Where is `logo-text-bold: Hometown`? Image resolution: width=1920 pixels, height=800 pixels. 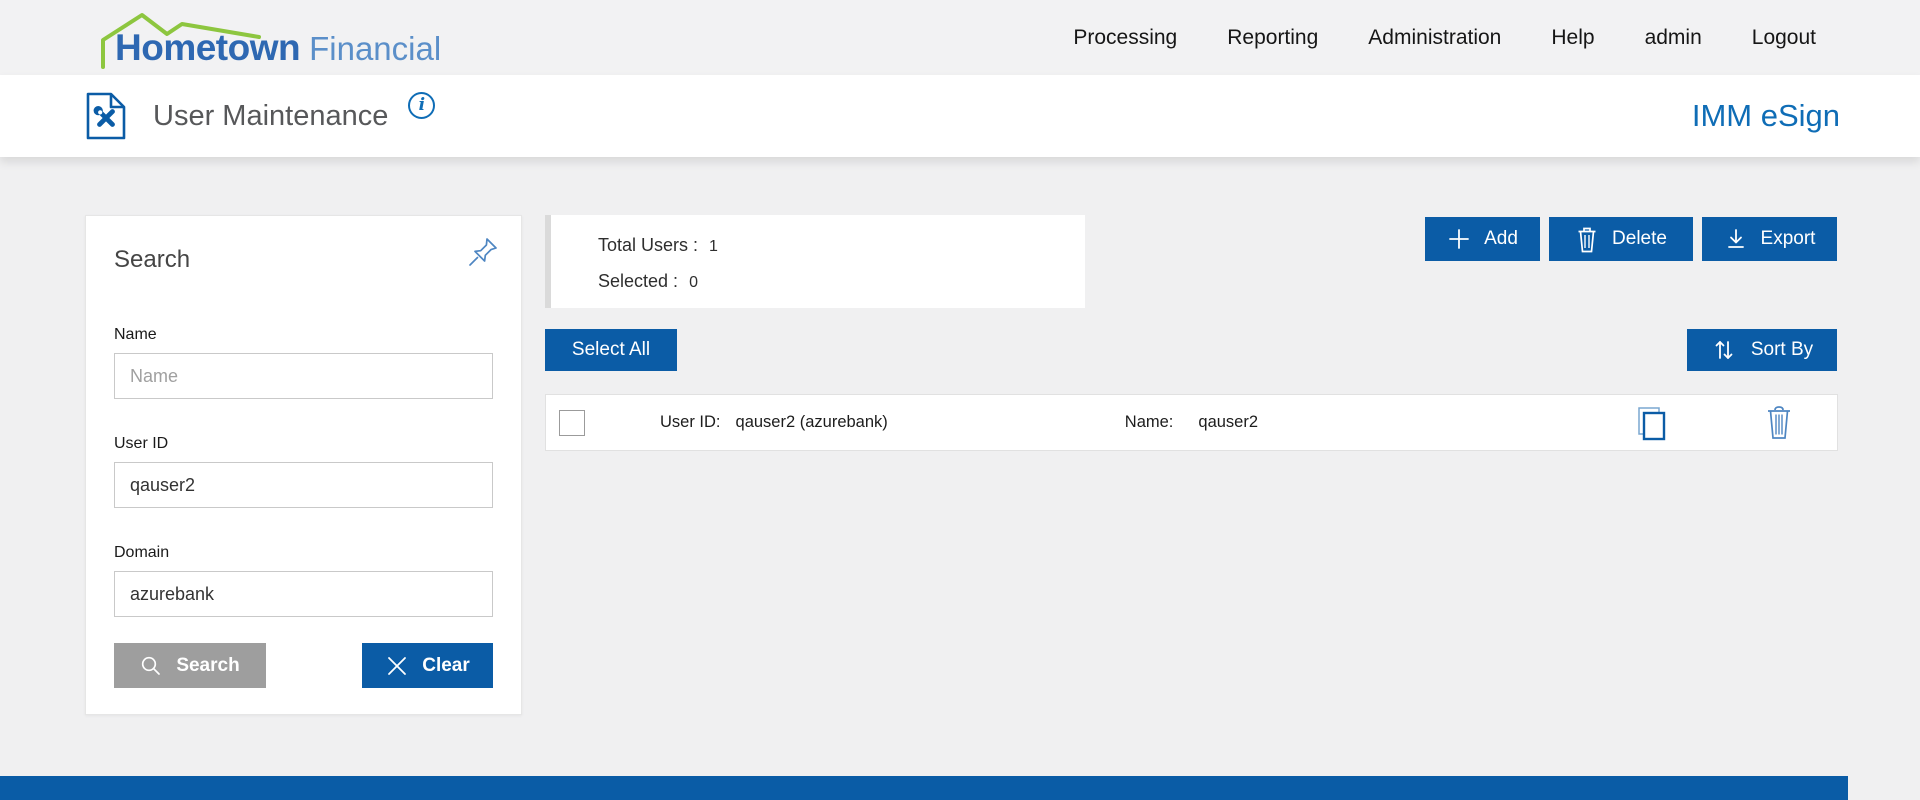
logo-text-bold: Hometown is located at coordinates (208, 47).